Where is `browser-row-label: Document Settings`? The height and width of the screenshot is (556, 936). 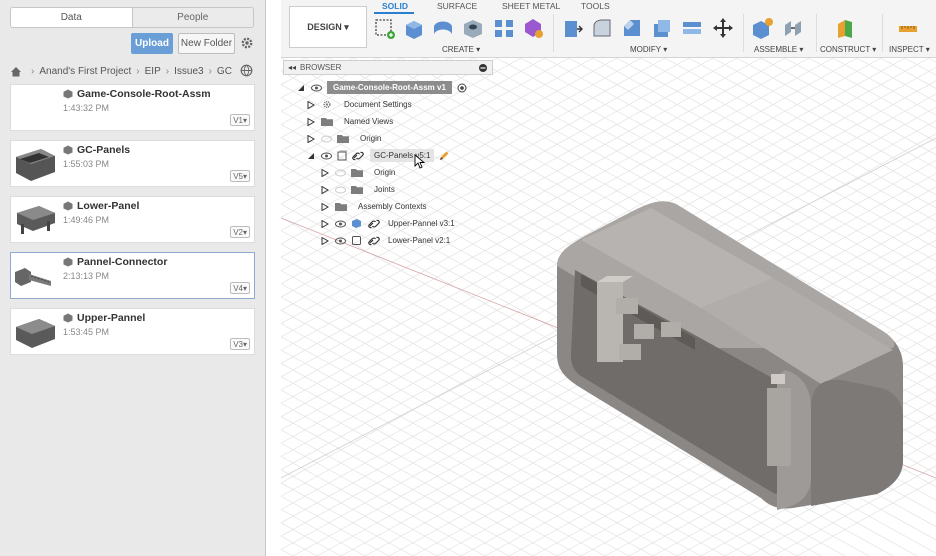
browser-row-label: Document Settings is located at coordinates (378, 104).